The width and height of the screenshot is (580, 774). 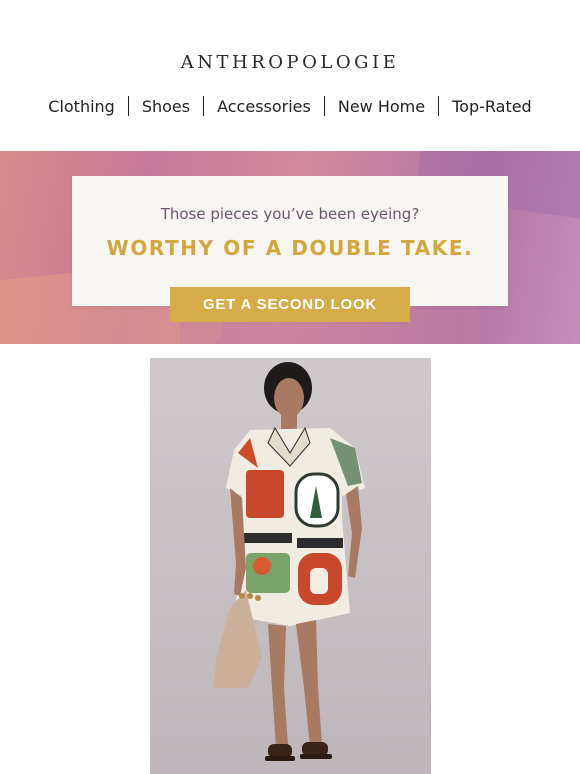 What do you see at coordinates (290, 304) in the screenshot?
I see `second-look-button: GET A SECOND LOOK` at bounding box center [290, 304].